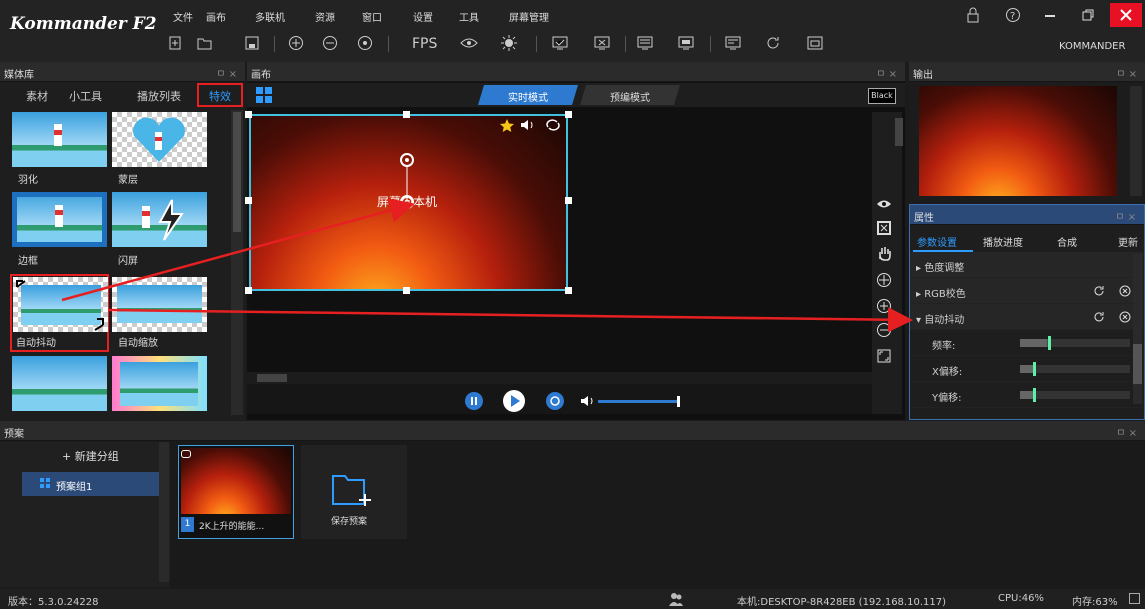 This screenshot has height=609, width=1145. Describe the element at coordinates (555, 401) in the screenshot. I see `stop-icon` at that location.